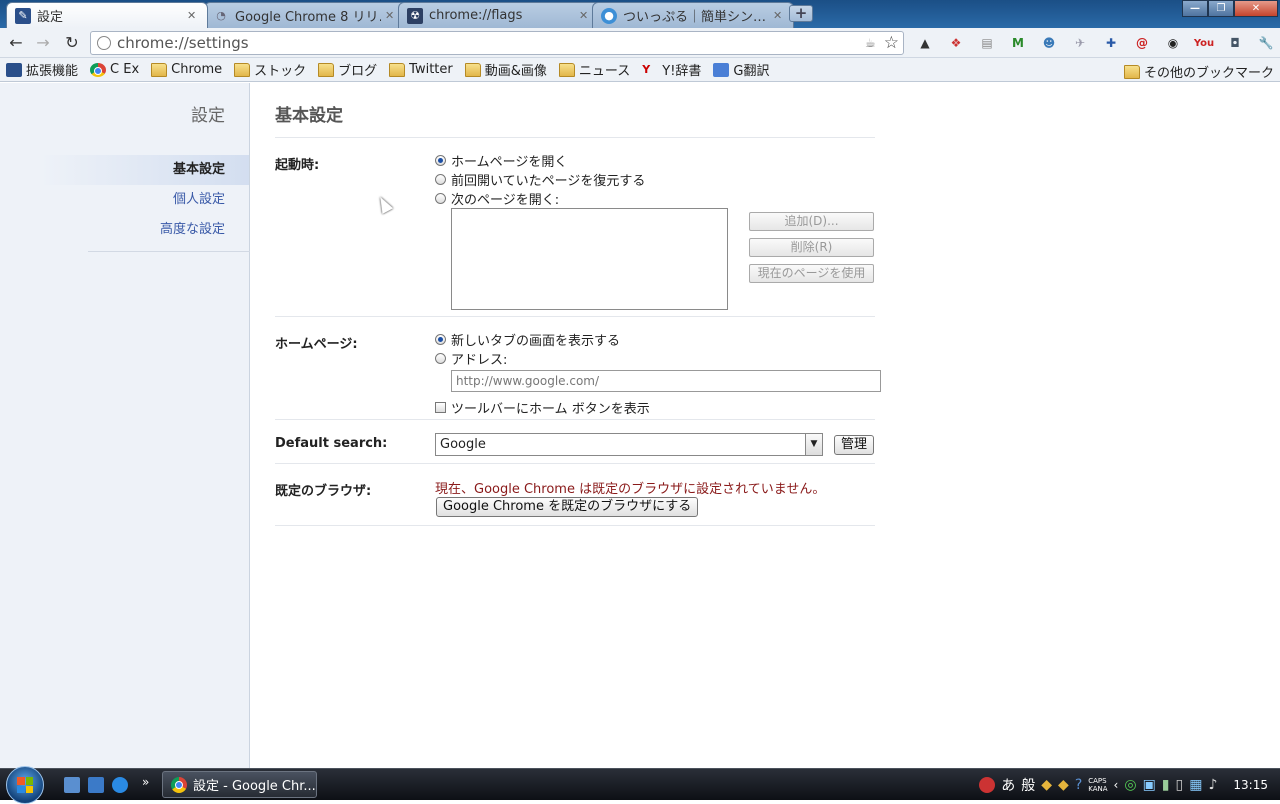  Describe the element at coordinates (1221, 8) in the screenshot. I see `maximize-button: ❐` at that location.